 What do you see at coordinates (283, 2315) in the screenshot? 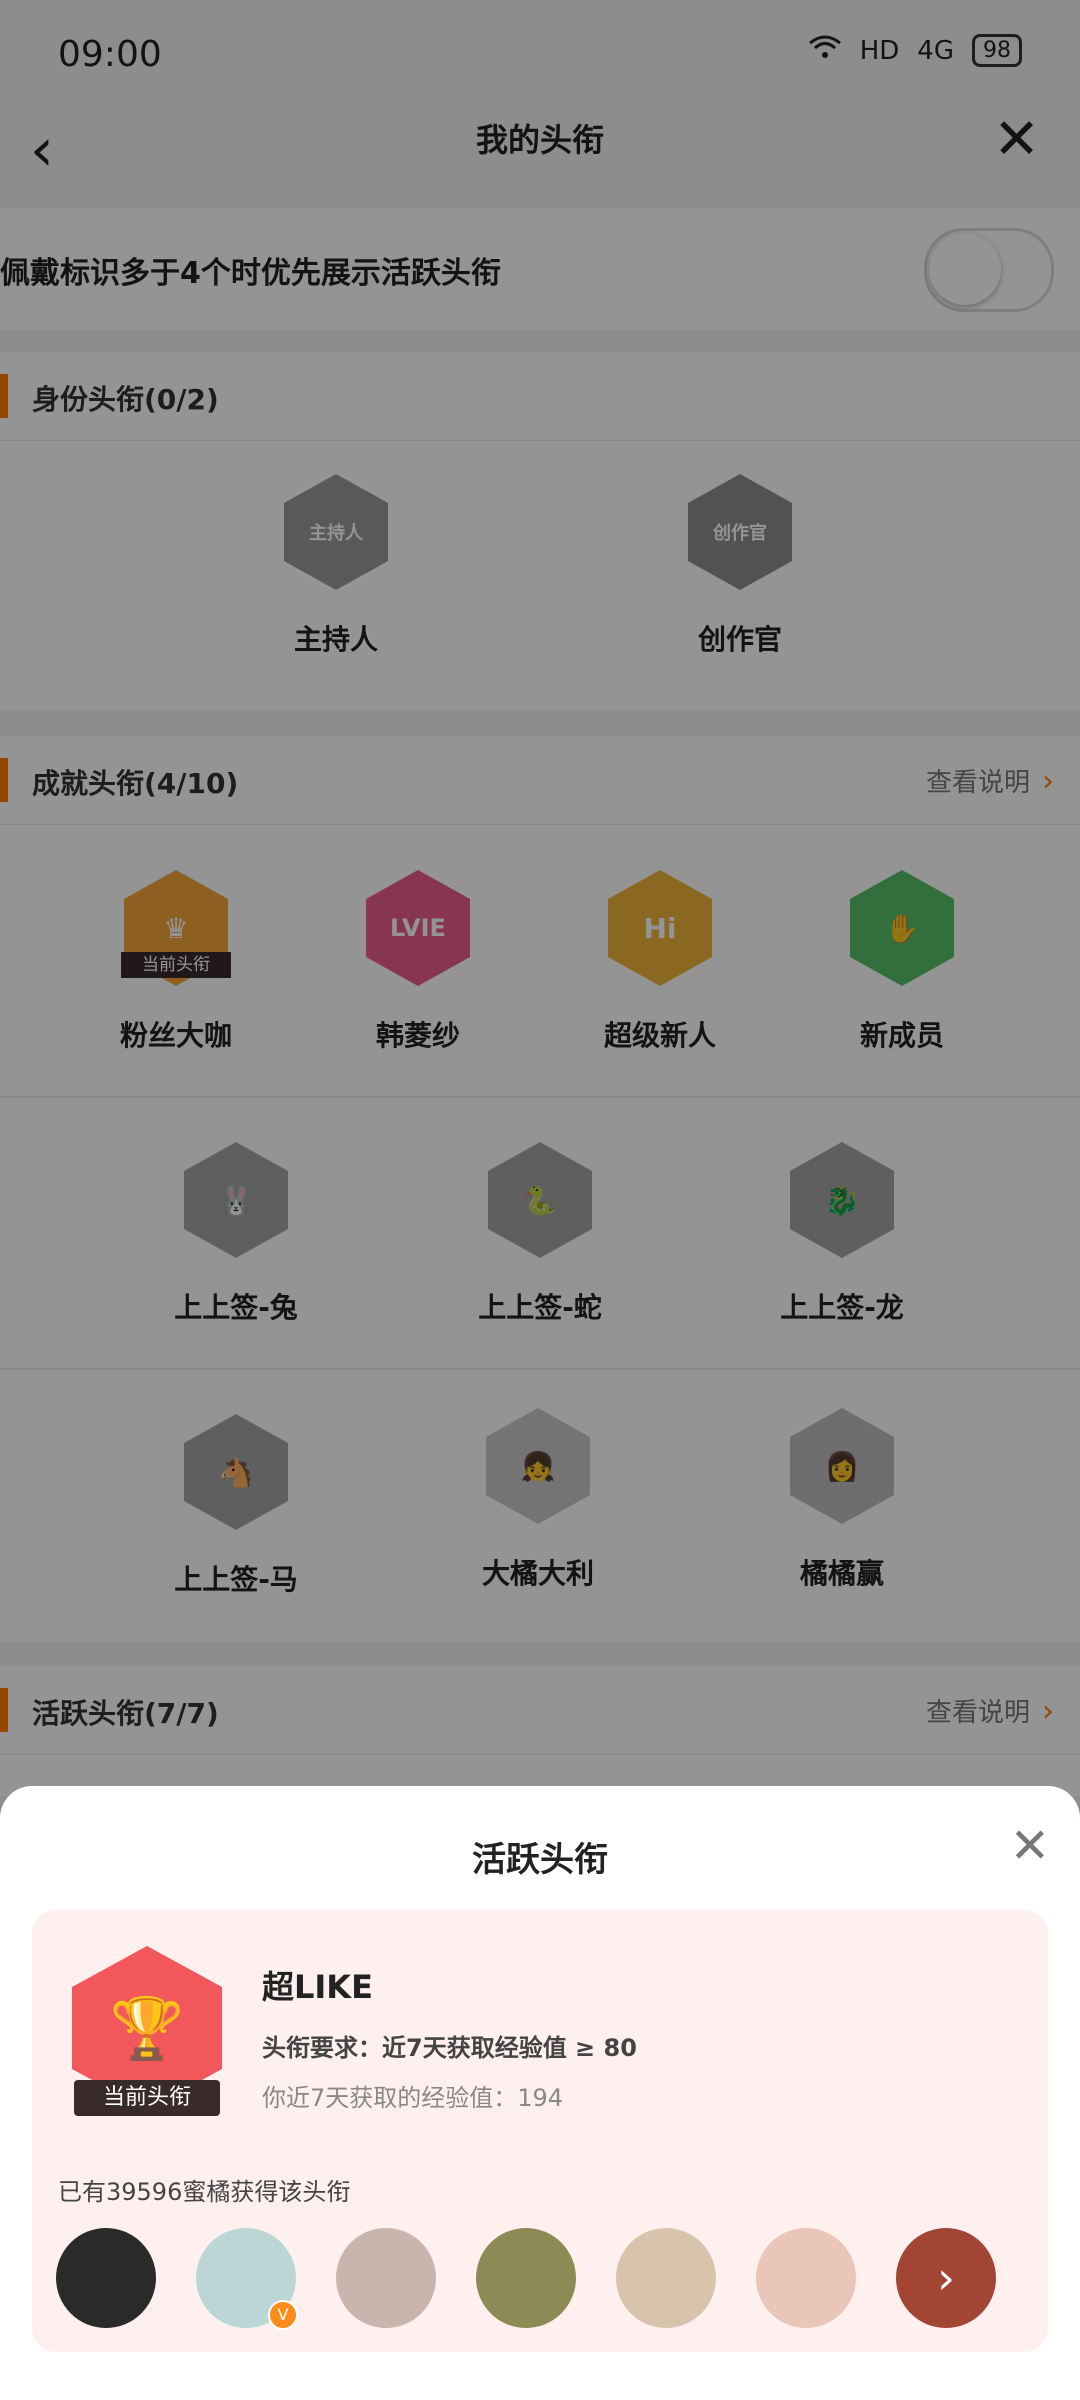
I see `verified-icon: V` at bounding box center [283, 2315].